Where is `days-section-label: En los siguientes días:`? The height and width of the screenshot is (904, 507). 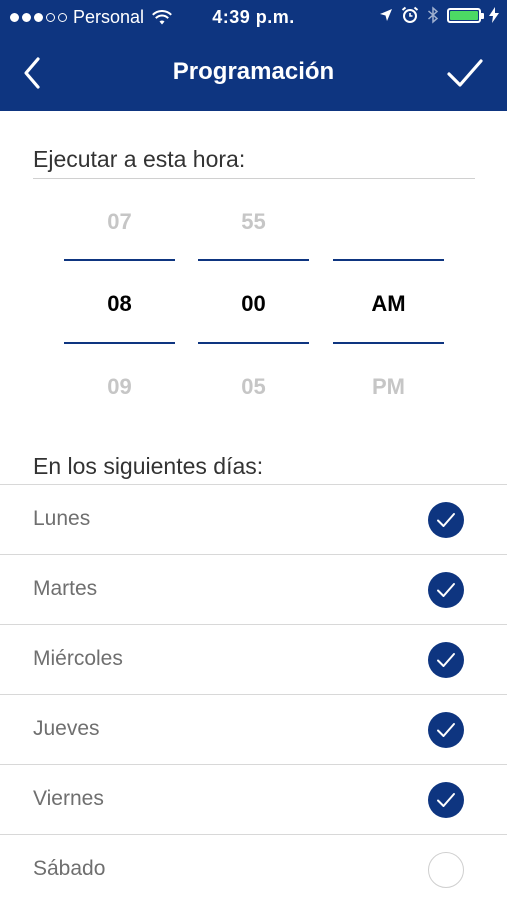 days-section-label: En los siguientes días: is located at coordinates (148, 466).